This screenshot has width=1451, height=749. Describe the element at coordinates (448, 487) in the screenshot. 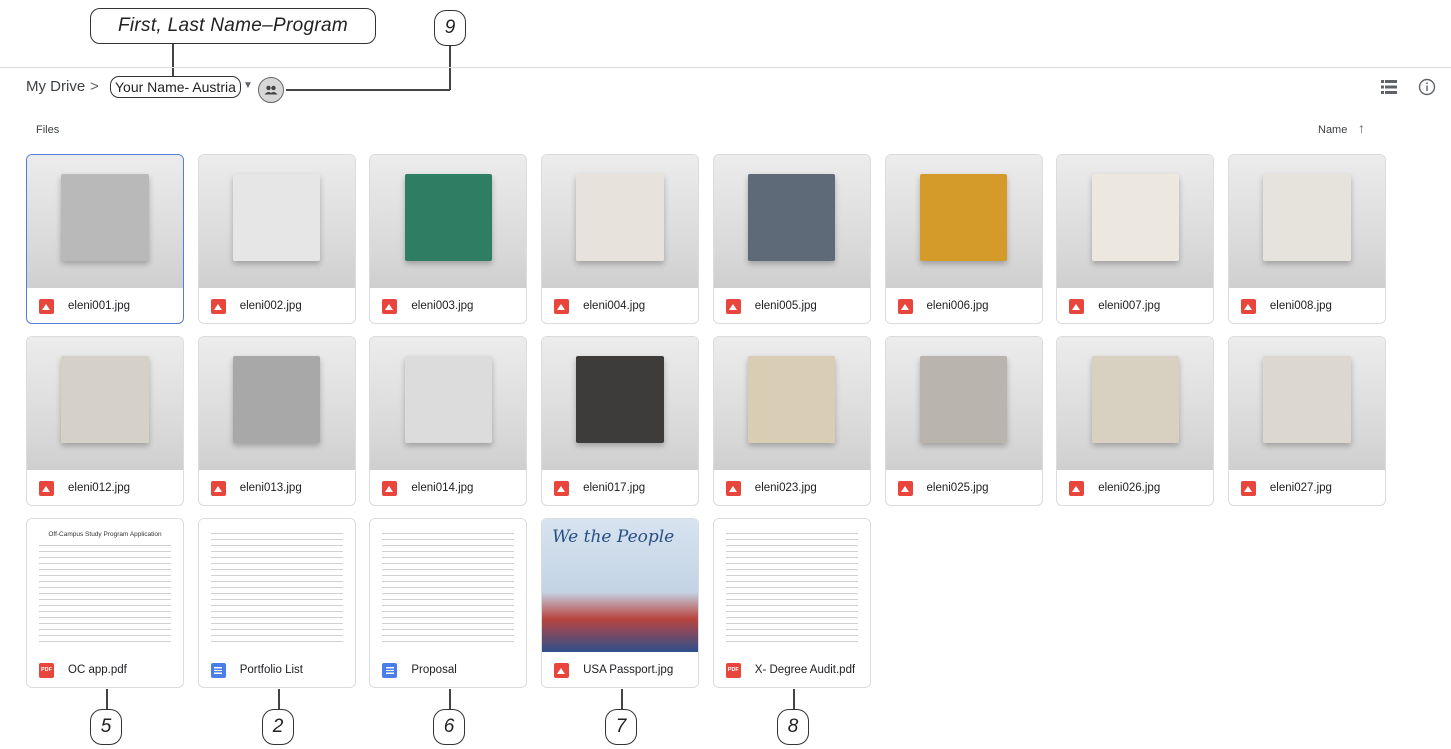

I see `file-footer: eleni014.jpg` at that location.